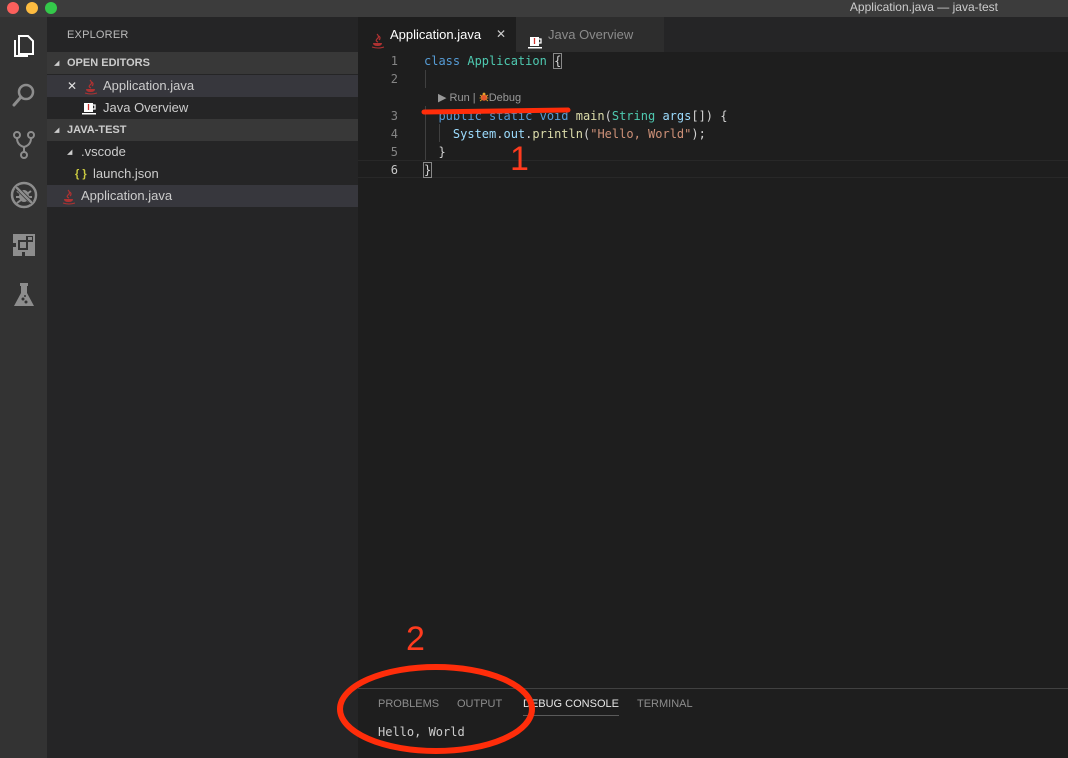 This screenshot has height=758, width=1068. I want to click on code-token: "Hello, World", so click(641, 134).